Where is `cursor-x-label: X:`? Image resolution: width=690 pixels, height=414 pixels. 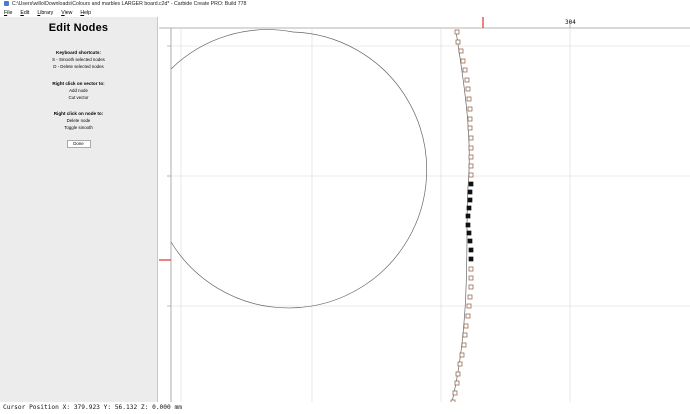 cursor-x-label: X: is located at coordinates (66, 407).